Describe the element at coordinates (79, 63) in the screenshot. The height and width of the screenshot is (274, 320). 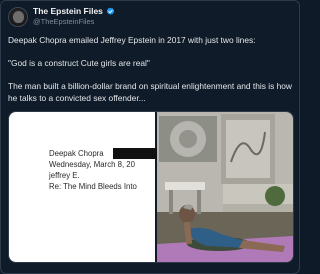
I see `post-text-quote: "God is a construct Cute girls are real"` at that location.